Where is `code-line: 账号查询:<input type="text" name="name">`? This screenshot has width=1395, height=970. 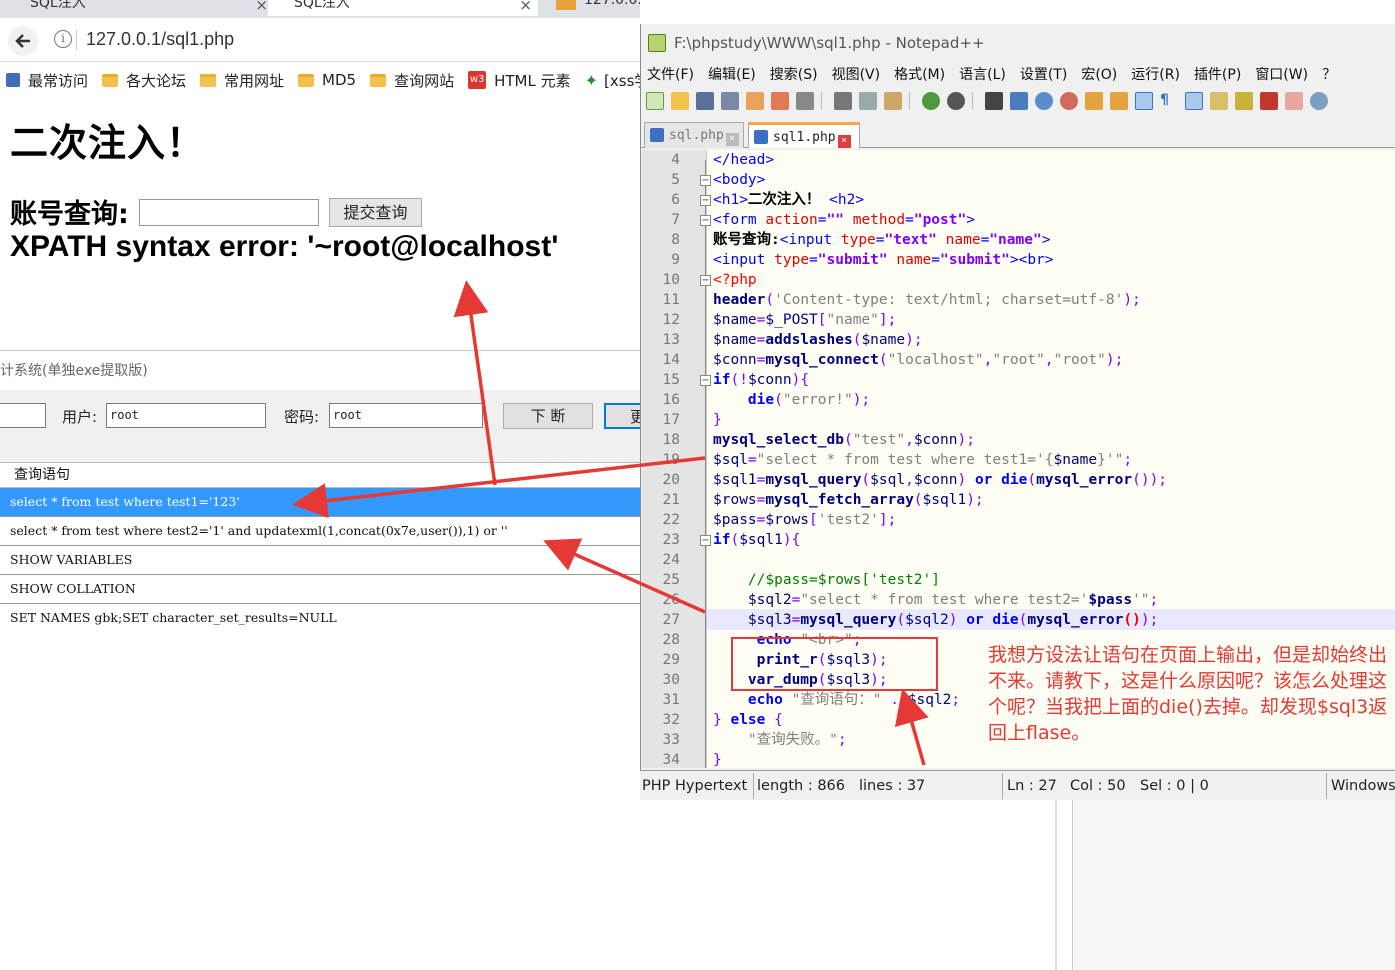
code-line: 账号查询:<input type="text" name="name"> is located at coordinates (881, 240).